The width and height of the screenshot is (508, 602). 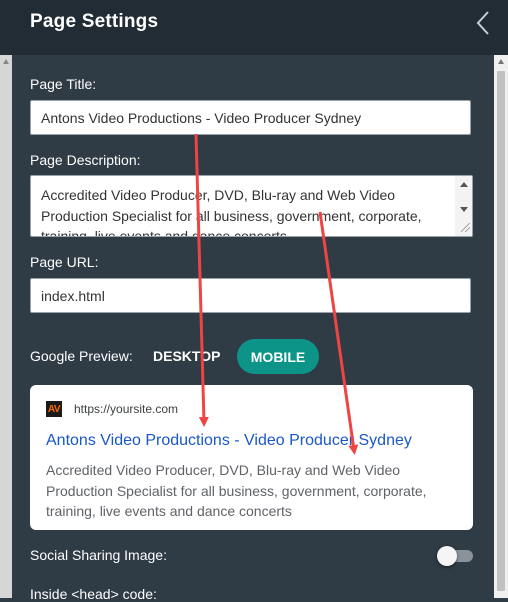 I want to click on scroll-down-arrow-icon, so click(x=464, y=209).